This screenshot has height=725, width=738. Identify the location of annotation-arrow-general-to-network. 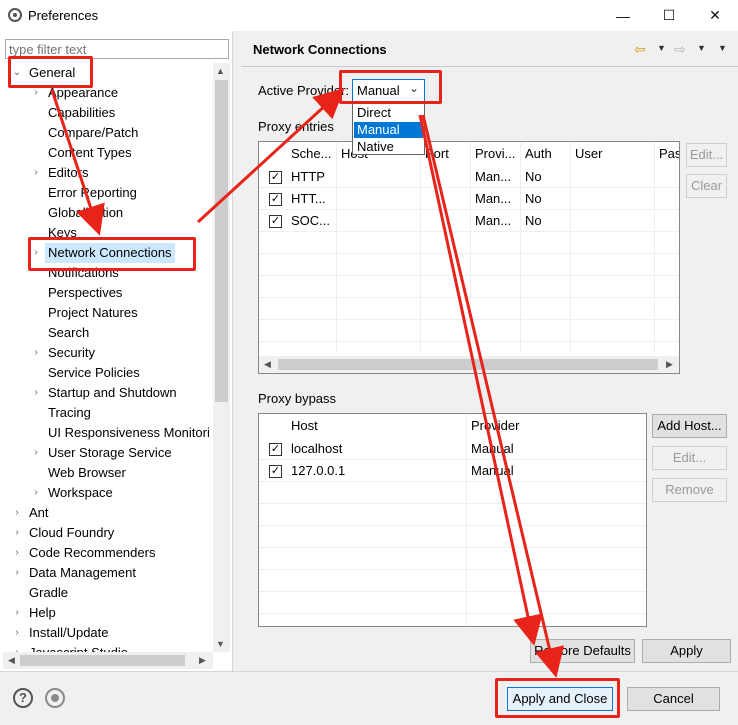
(77, 162).